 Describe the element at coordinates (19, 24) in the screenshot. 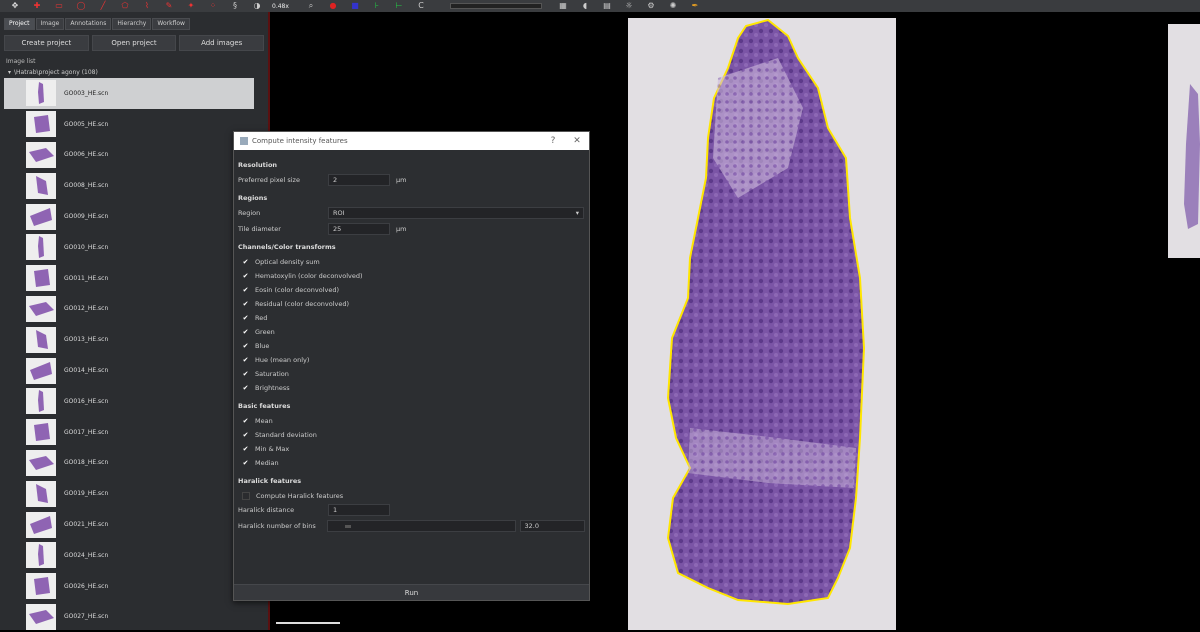

I see `tab-project: Project` at that location.